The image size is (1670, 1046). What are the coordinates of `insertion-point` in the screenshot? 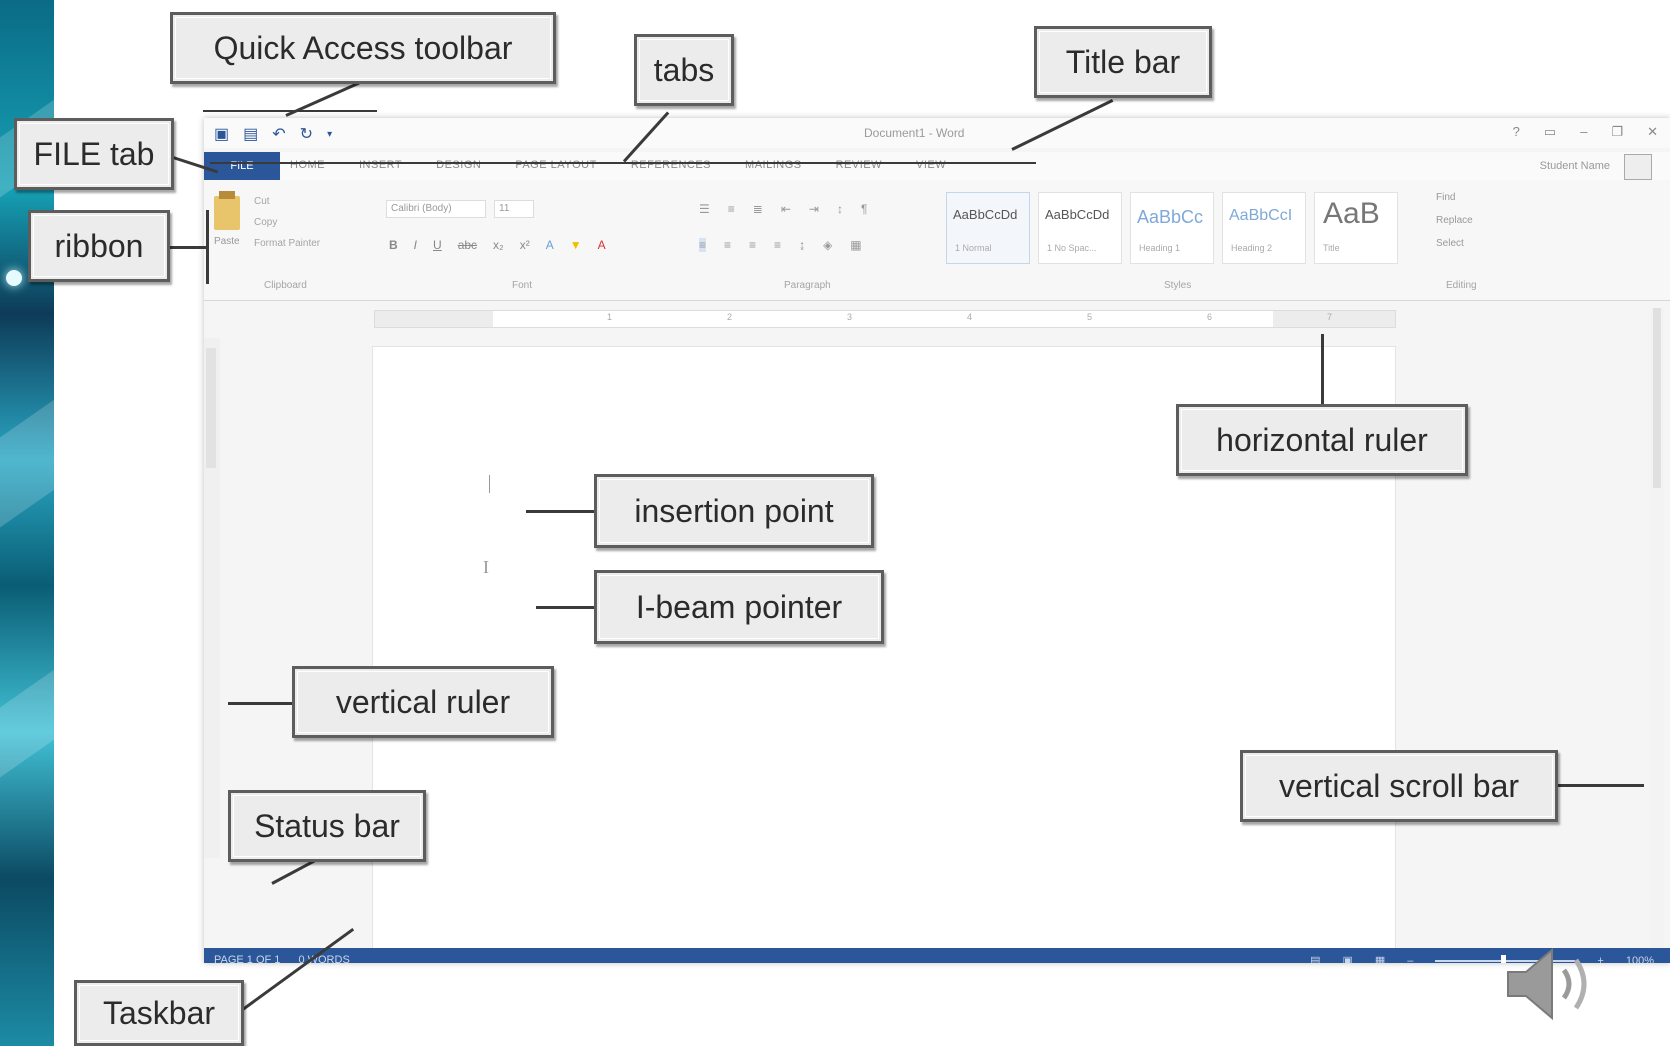 It's located at (489, 484).